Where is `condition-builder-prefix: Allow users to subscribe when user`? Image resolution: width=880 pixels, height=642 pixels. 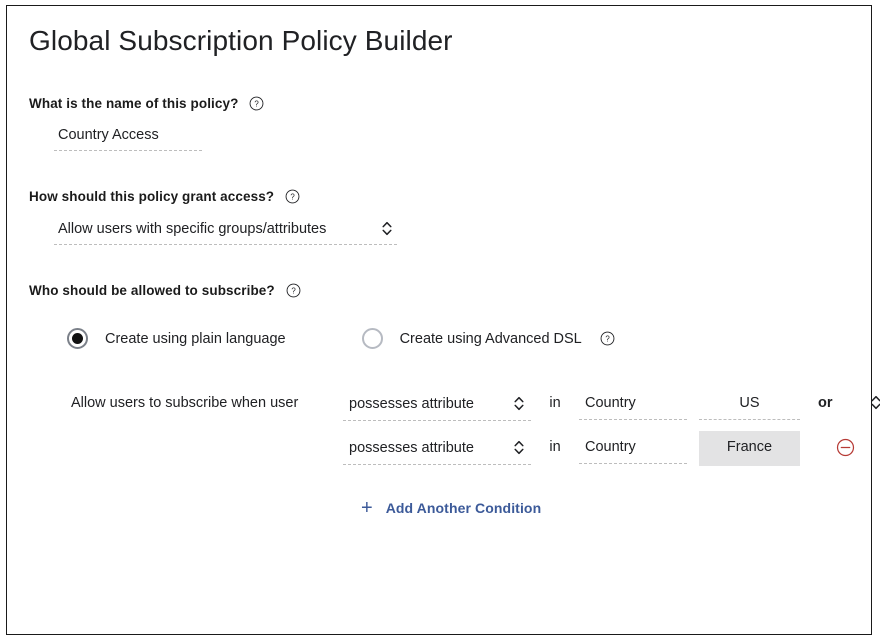 condition-builder-prefix: Allow users to subscribe when user is located at coordinates (185, 403).